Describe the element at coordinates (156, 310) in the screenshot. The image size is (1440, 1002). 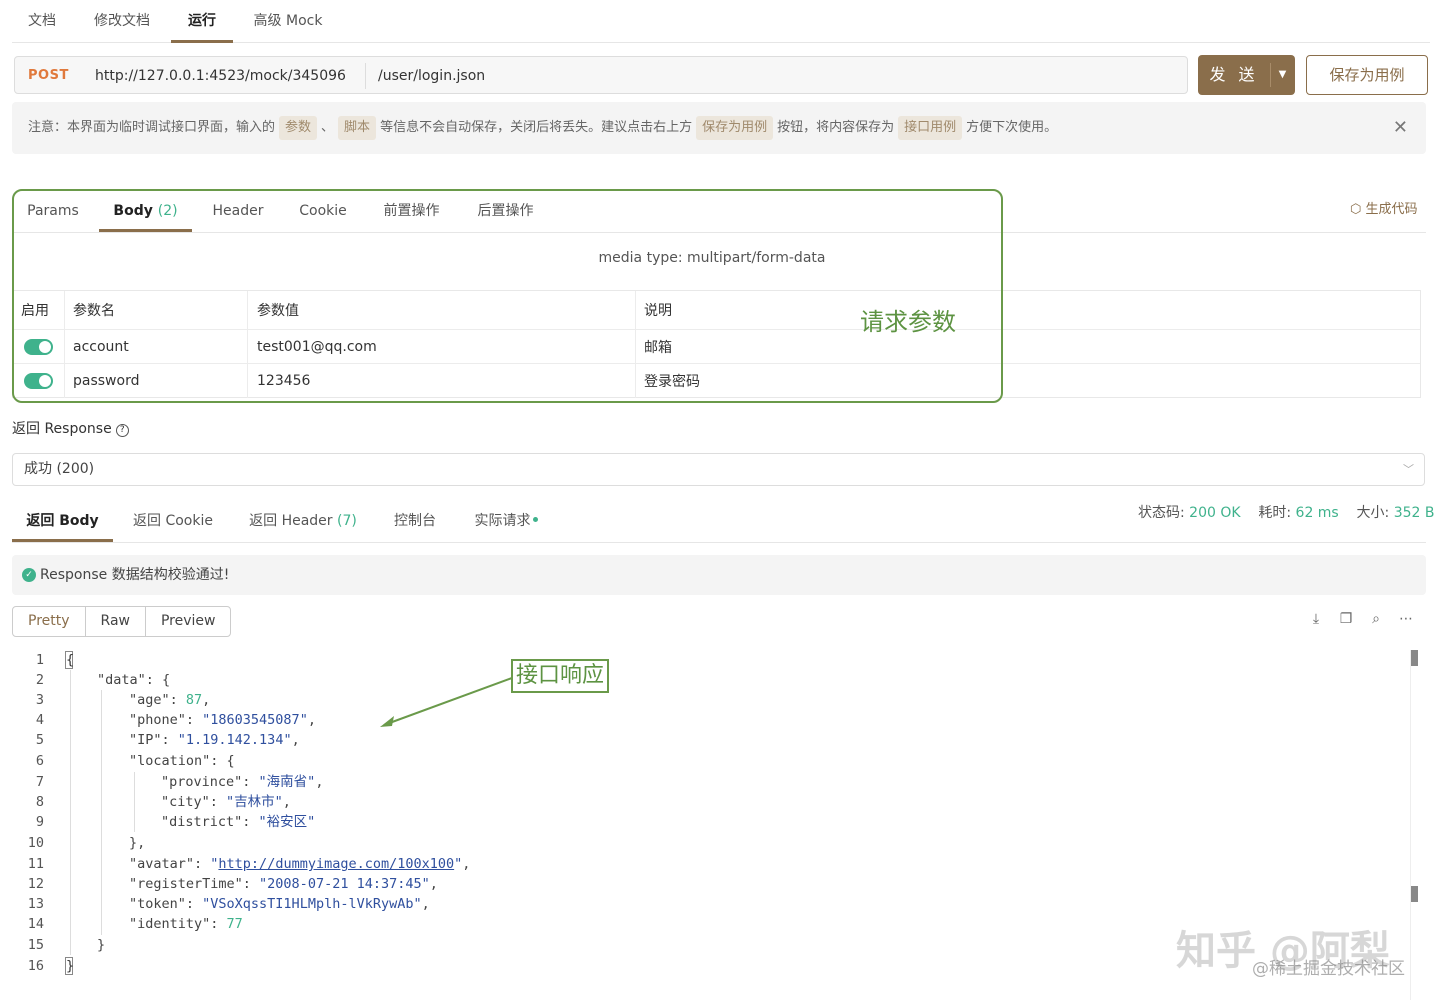
I see `col-param-name: 参数名` at that location.